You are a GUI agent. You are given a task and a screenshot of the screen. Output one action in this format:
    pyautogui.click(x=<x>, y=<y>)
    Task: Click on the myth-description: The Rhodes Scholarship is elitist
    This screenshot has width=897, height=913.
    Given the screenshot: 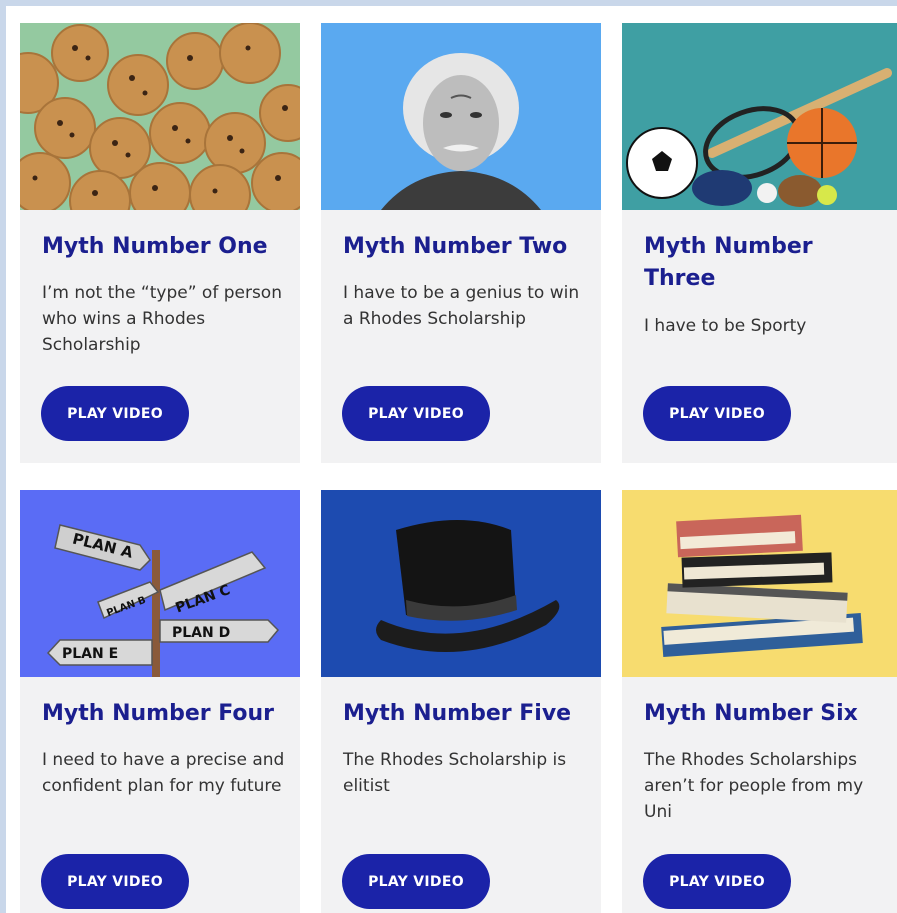 What is the action you would take?
    pyautogui.click(x=455, y=773)
    